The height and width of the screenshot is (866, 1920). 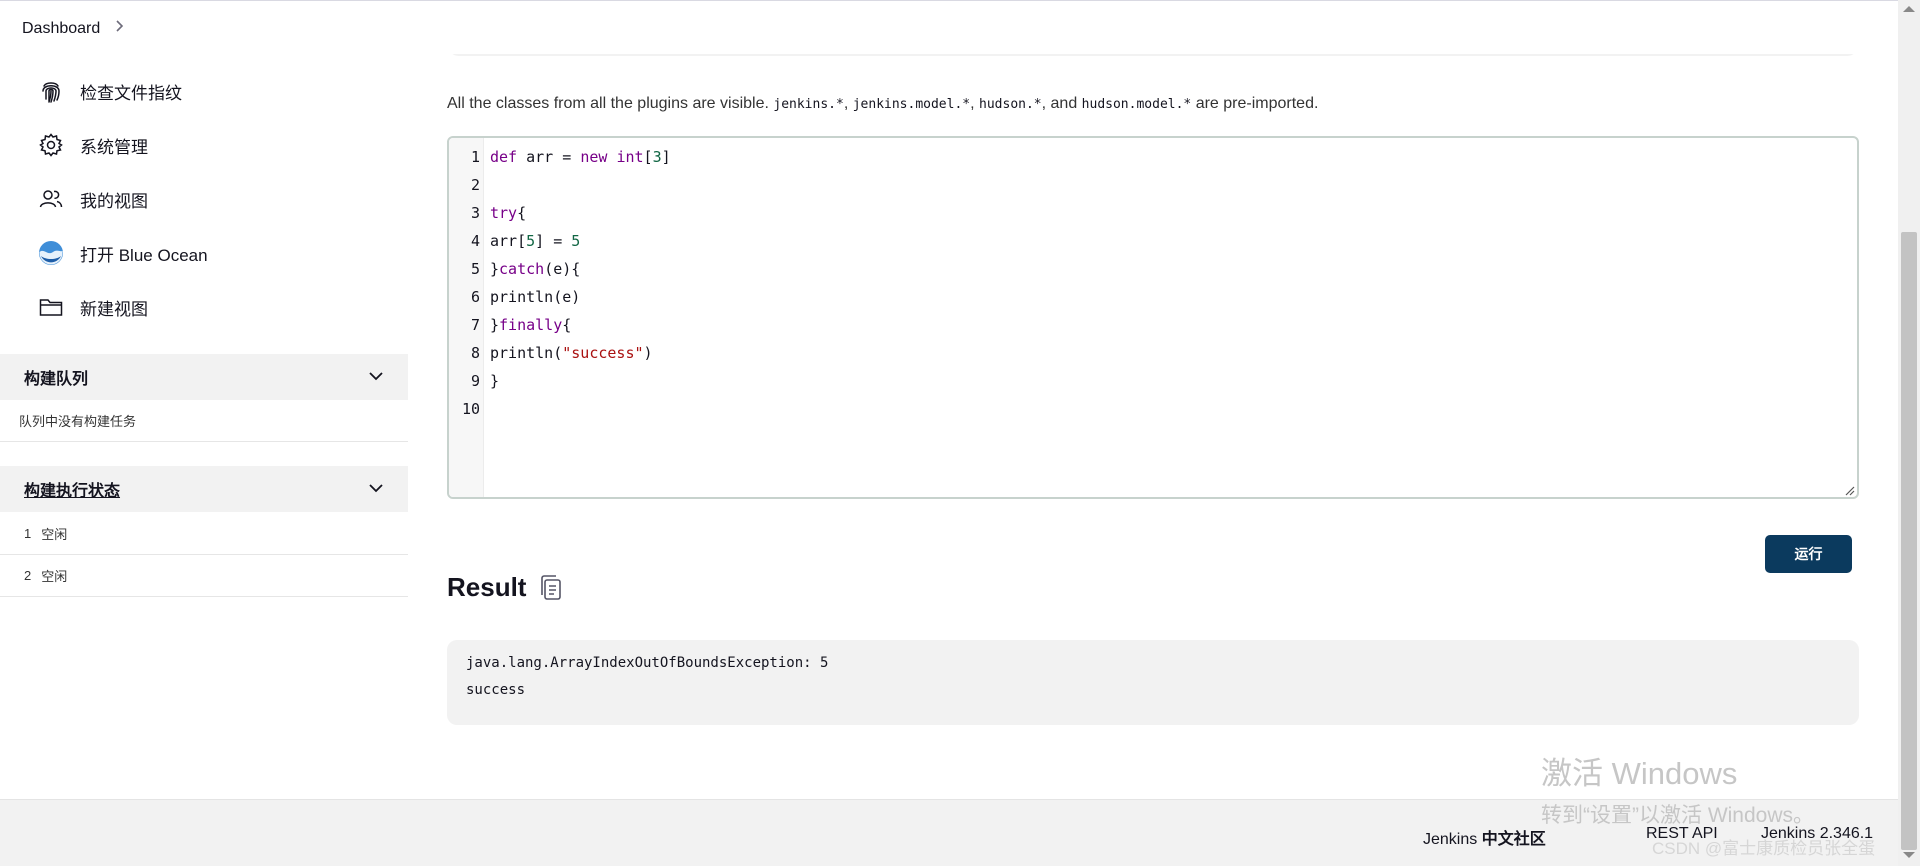 I want to click on executors-title: 构建执行状态, so click(x=72, y=489).